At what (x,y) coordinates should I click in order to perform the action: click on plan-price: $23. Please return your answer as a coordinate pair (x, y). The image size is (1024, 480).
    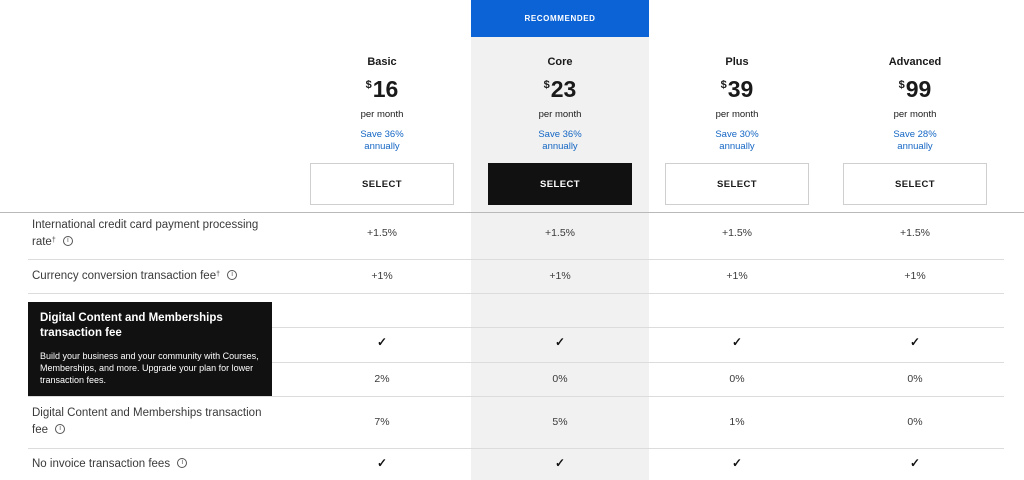
    Looking at the image, I should click on (560, 89).